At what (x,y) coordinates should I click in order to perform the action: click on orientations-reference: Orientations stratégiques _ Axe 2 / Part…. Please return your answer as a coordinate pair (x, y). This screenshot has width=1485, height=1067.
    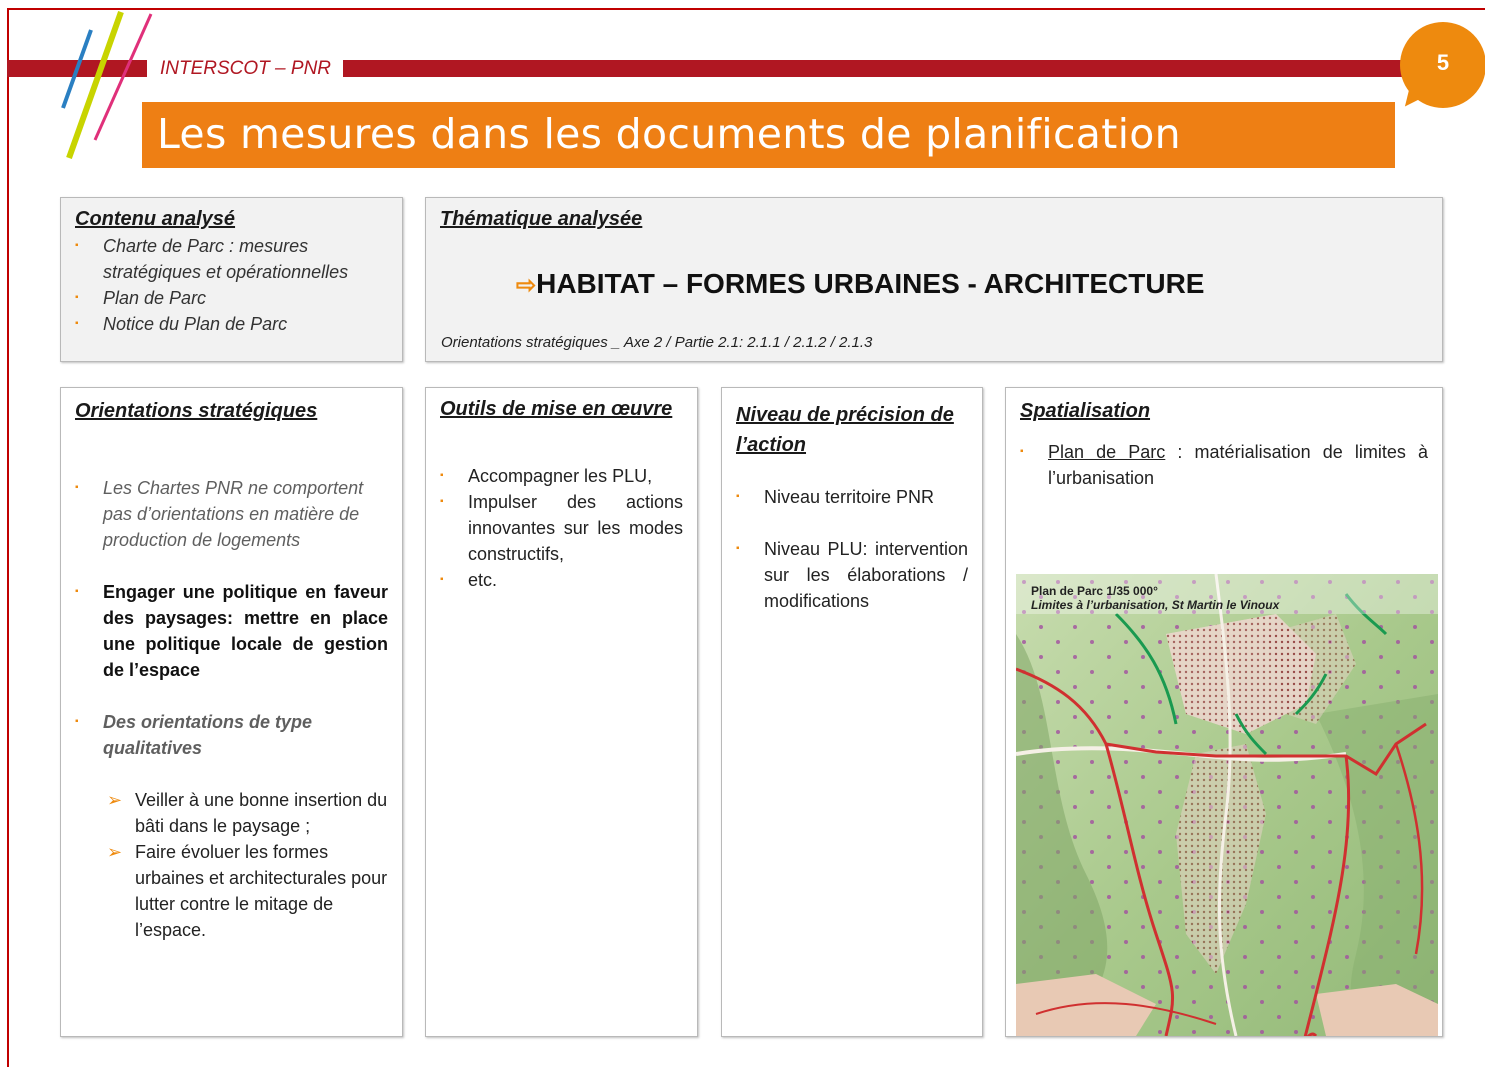
    Looking at the image, I should click on (657, 342).